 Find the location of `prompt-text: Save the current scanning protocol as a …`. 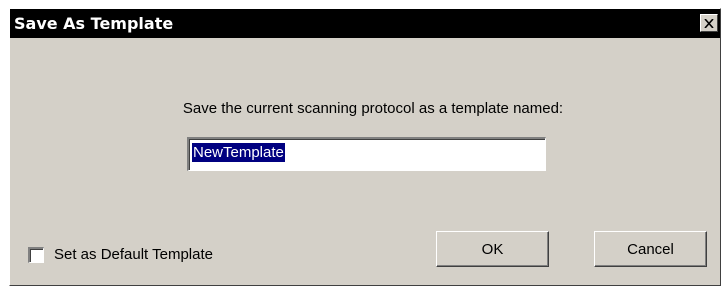

prompt-text: Save the current scanning protocol as a … is located at coordinates (373, 108).